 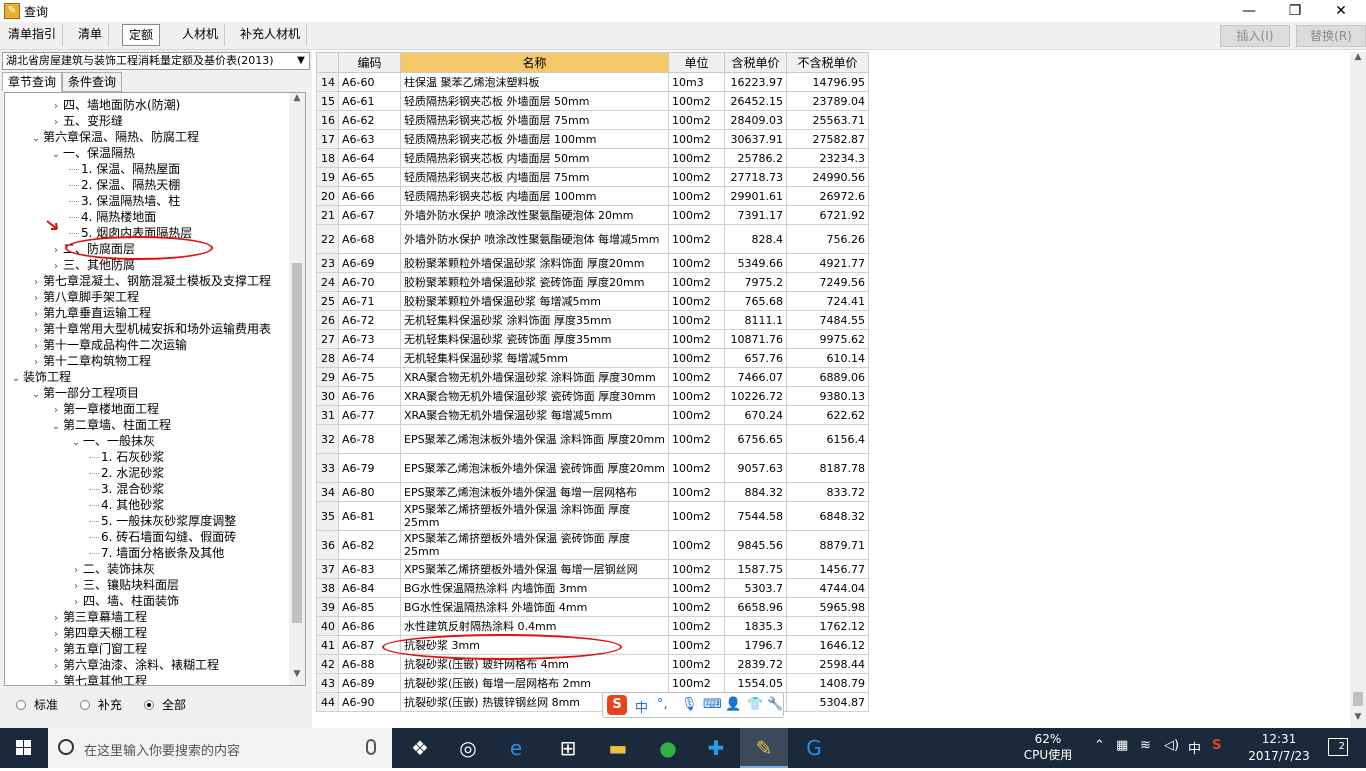 I want to click on notax-price-cell: 4744.04, so click(x=827, y=588).